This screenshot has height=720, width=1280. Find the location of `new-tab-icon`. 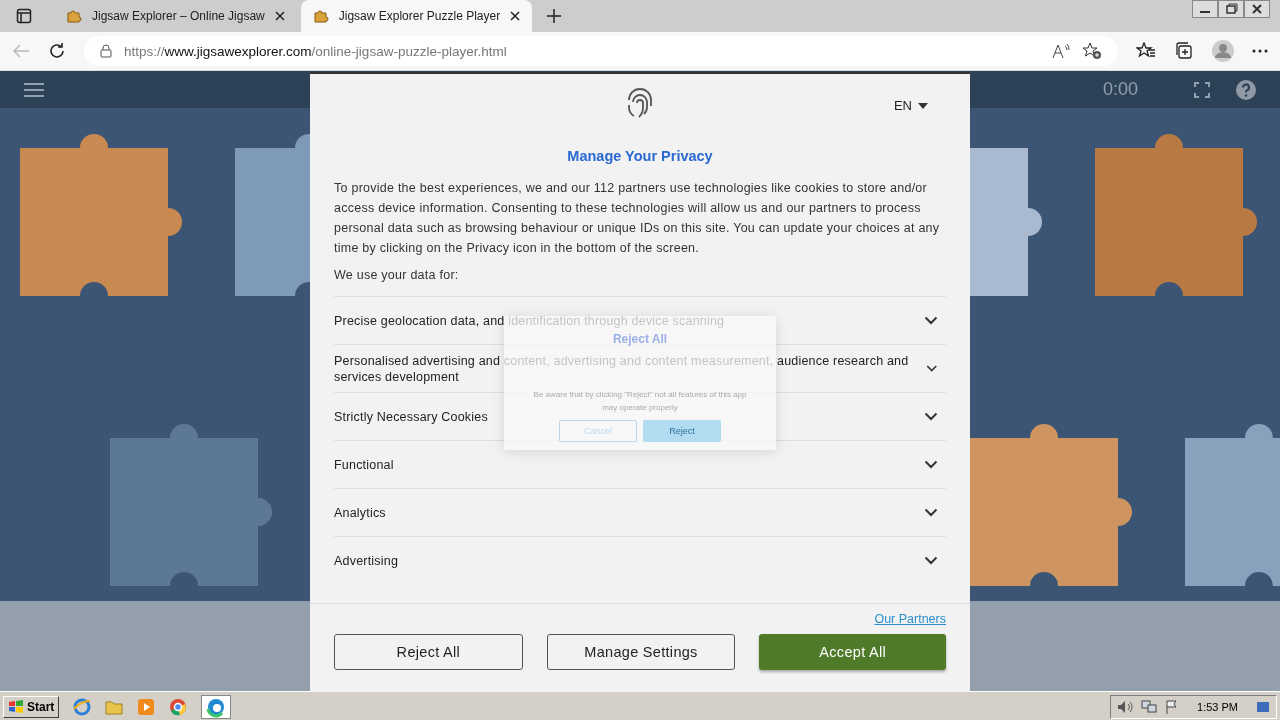

new-tab-icon is located at coordinates (554, 16).